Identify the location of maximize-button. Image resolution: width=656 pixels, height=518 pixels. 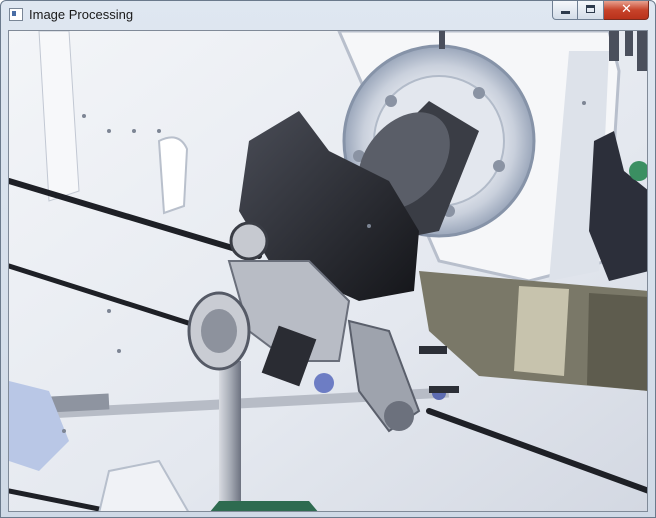
(591, 10).